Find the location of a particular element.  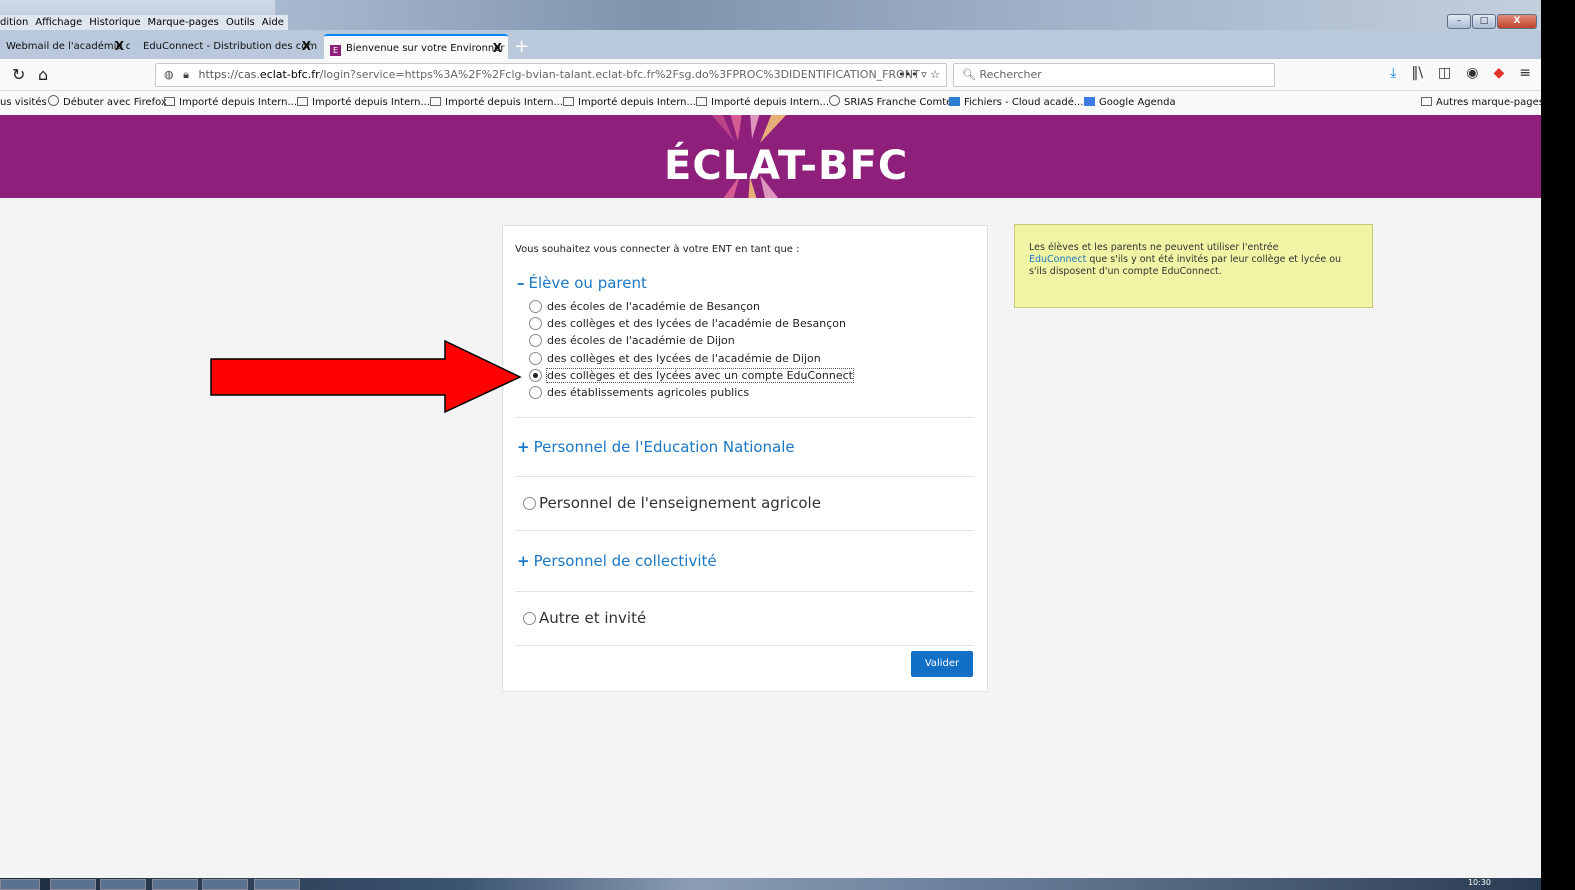

bookmark-debuter-firefox: Débuter avec Firefox is located at coordinates (107, 103).